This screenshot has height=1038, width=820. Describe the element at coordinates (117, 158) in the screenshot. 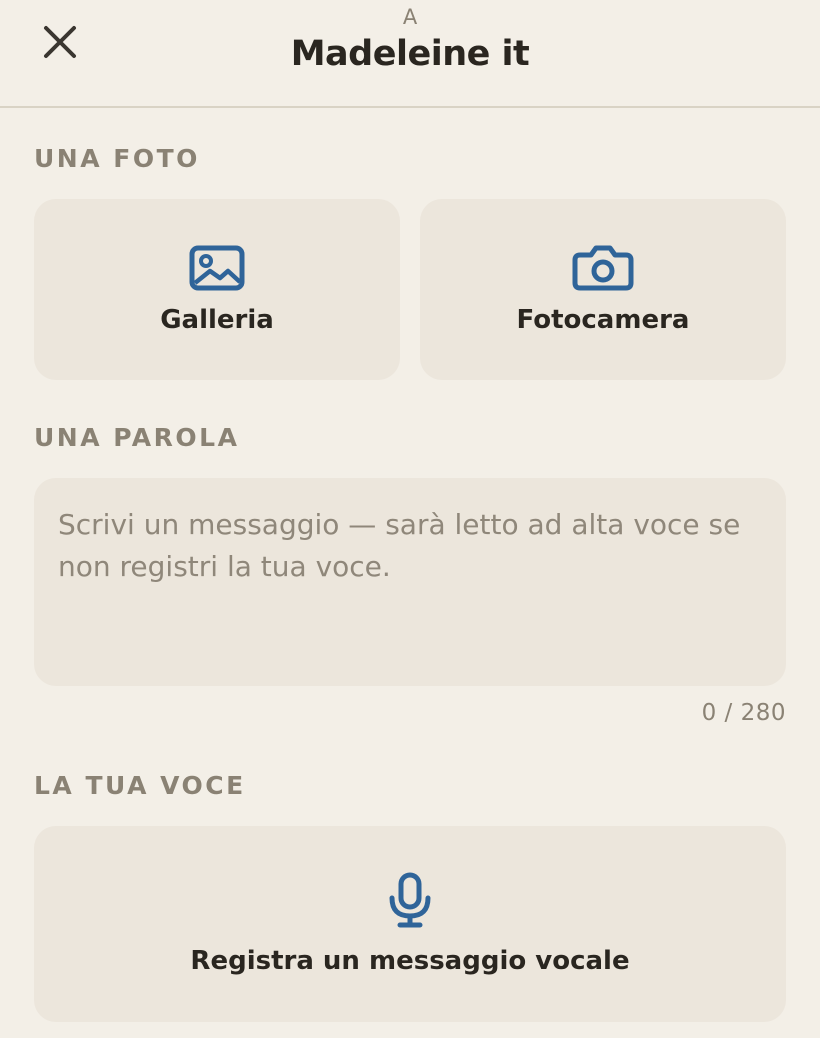

I see `photo-section-label: UNA FOTO` at that location.